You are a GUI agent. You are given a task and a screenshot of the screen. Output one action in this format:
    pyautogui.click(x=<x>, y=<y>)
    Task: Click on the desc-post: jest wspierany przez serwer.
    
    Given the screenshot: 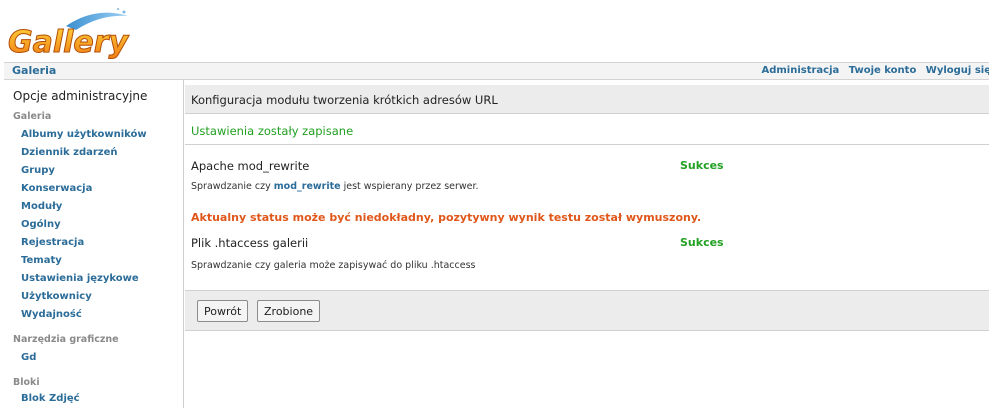 What is the action you would take?
    pyautogui.click(x=409, y=186)
    